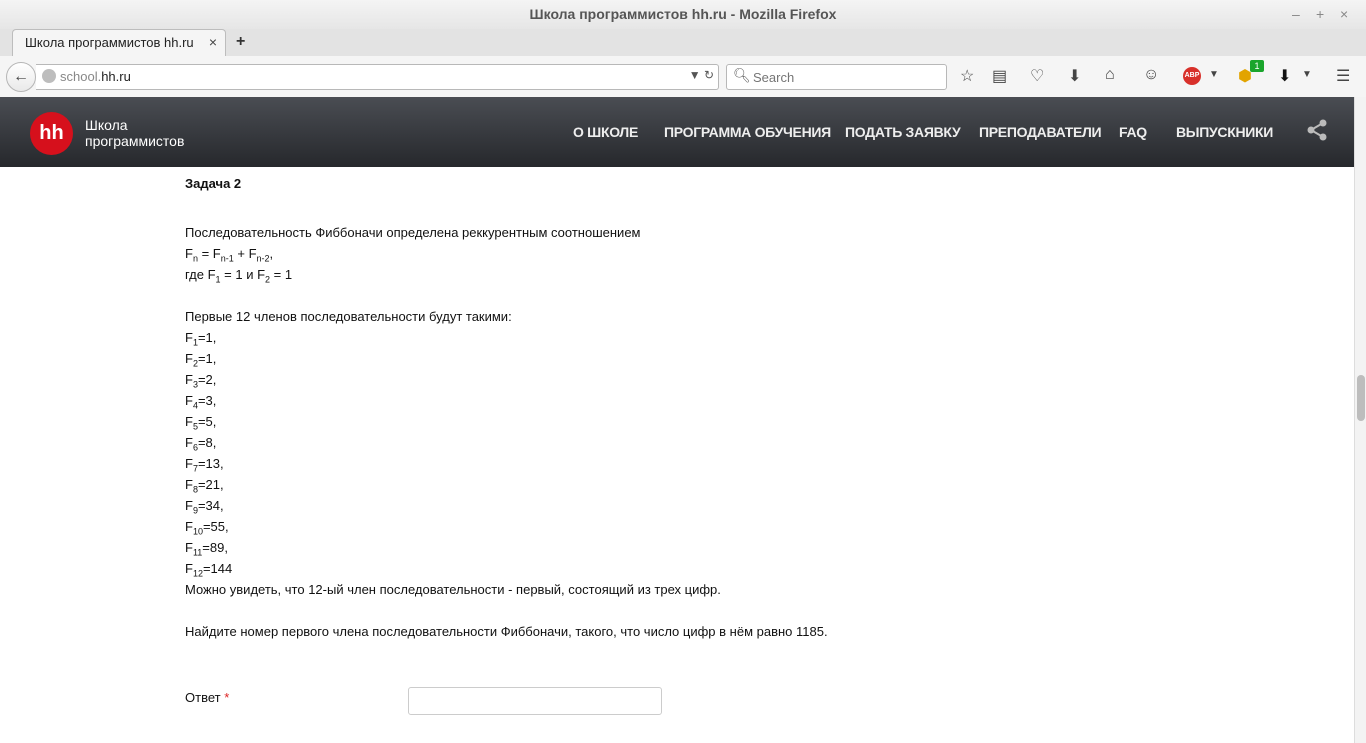  I want to click on term-line: F4=3,, so click(201, 402).